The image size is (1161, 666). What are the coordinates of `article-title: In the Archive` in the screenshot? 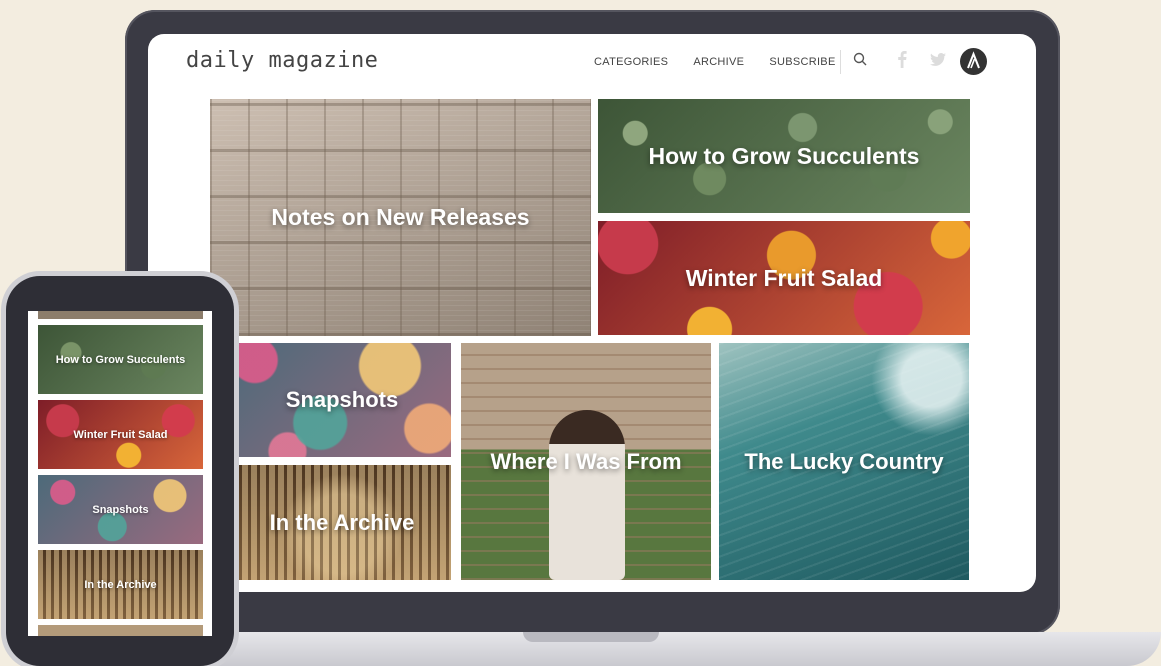 It's located at (342, 522).